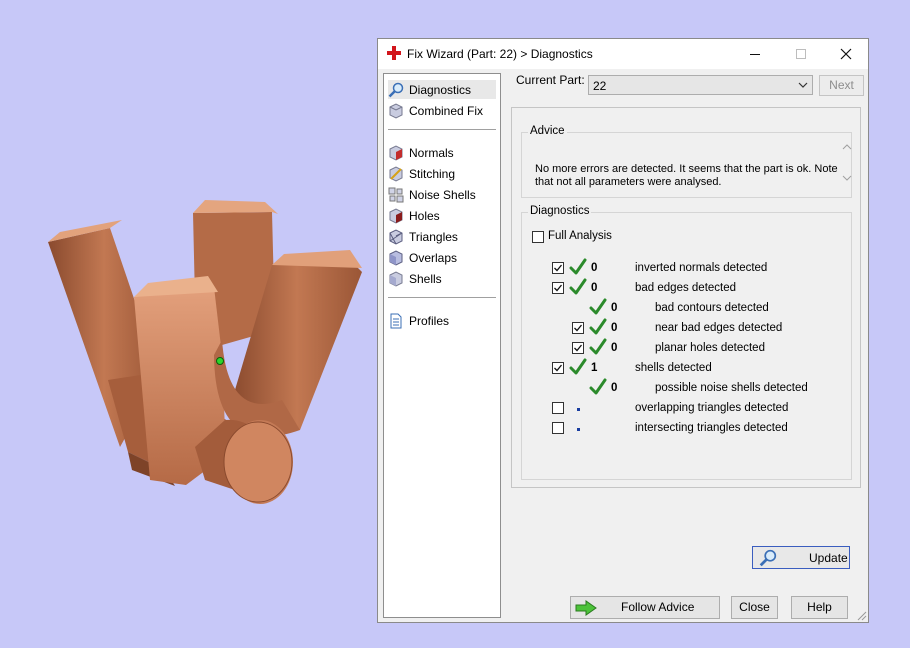 This screenshot has height=648, width=910. What do you see at coordinates (396, 110) in the screenshot?
I see `cube-icon` at bounding box center [396, 110].